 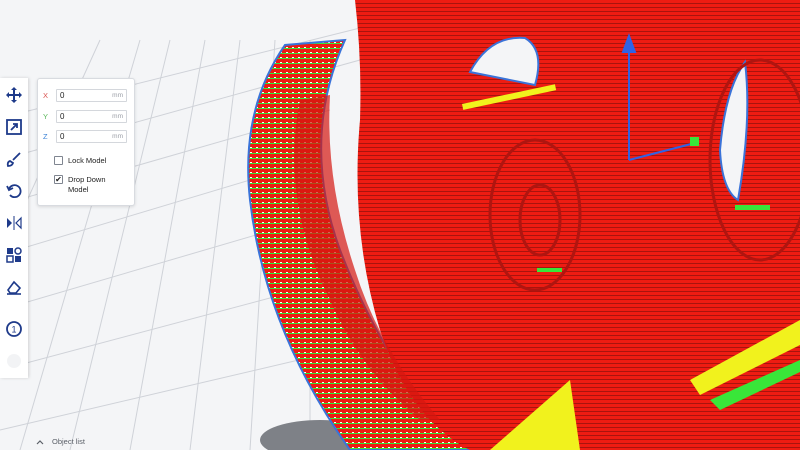 I want to click on paintbrush-icon, so click(x=13, y=159).